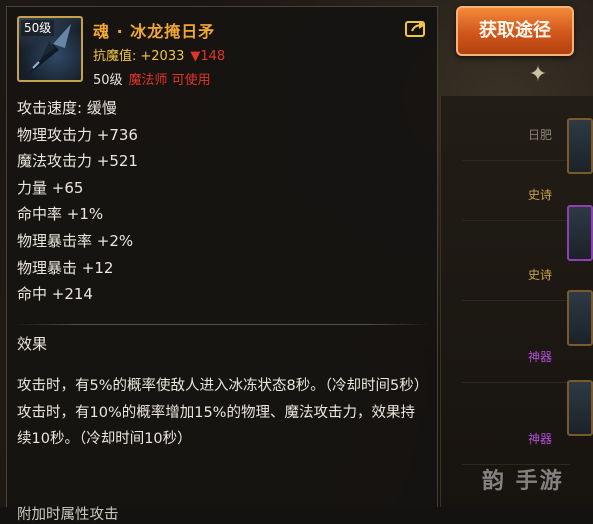 The width and height of the screenshot is (593, 524). I want to click on resist-label: 抗魔值:, so click(115, 56).